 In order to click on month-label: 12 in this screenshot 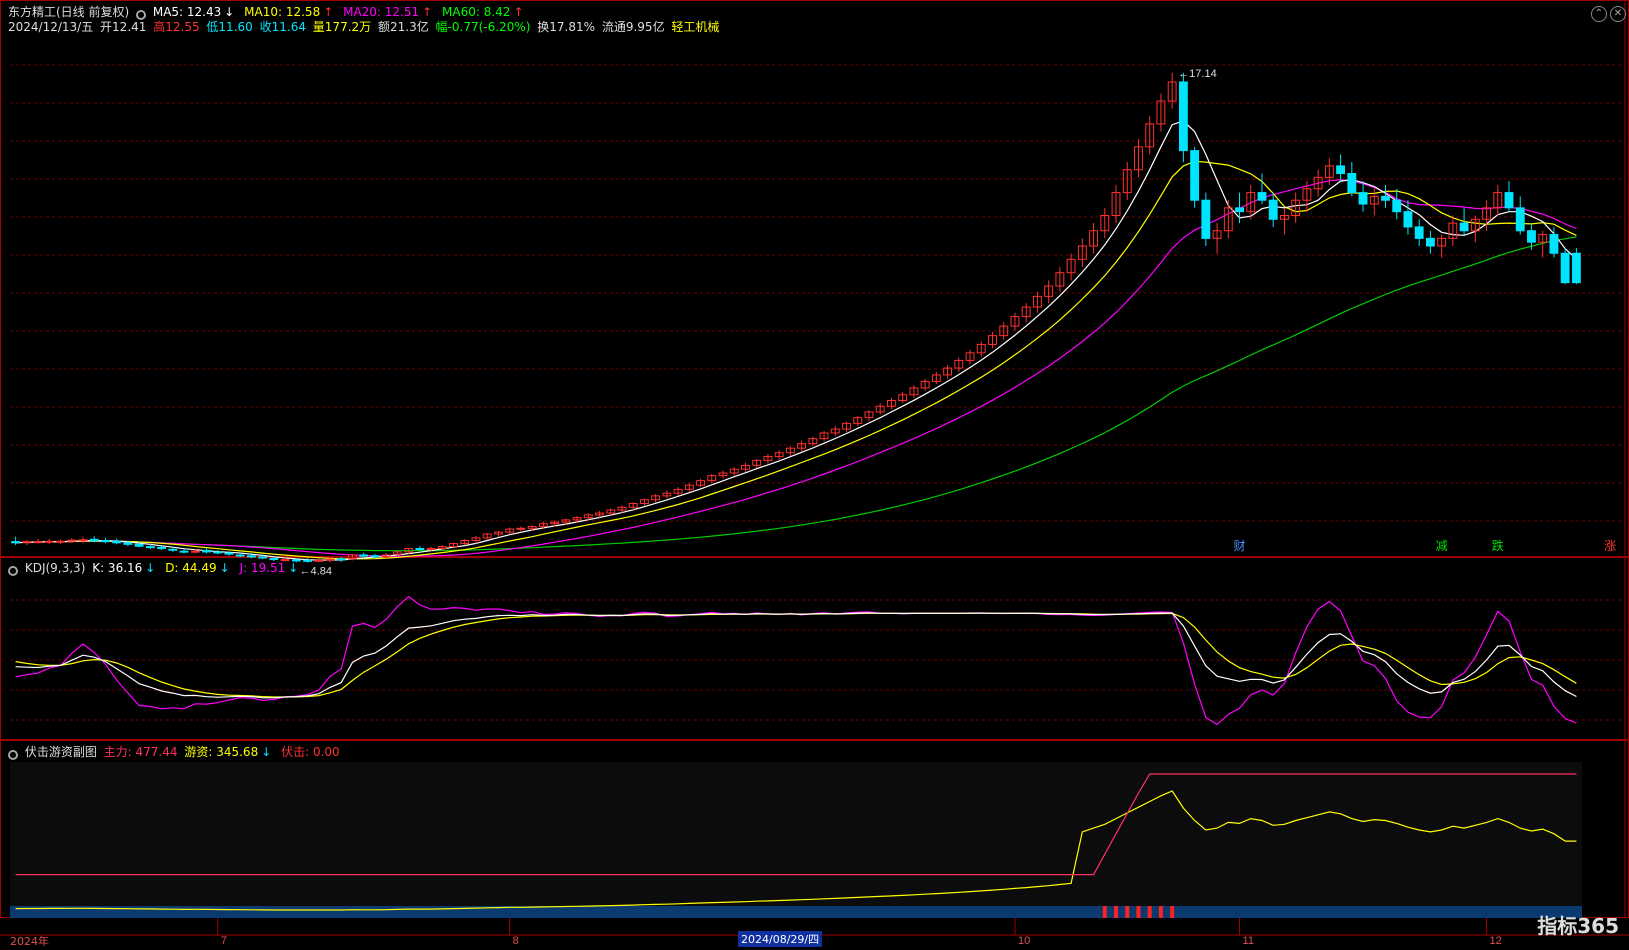, I will do `click(1496, 941)`.